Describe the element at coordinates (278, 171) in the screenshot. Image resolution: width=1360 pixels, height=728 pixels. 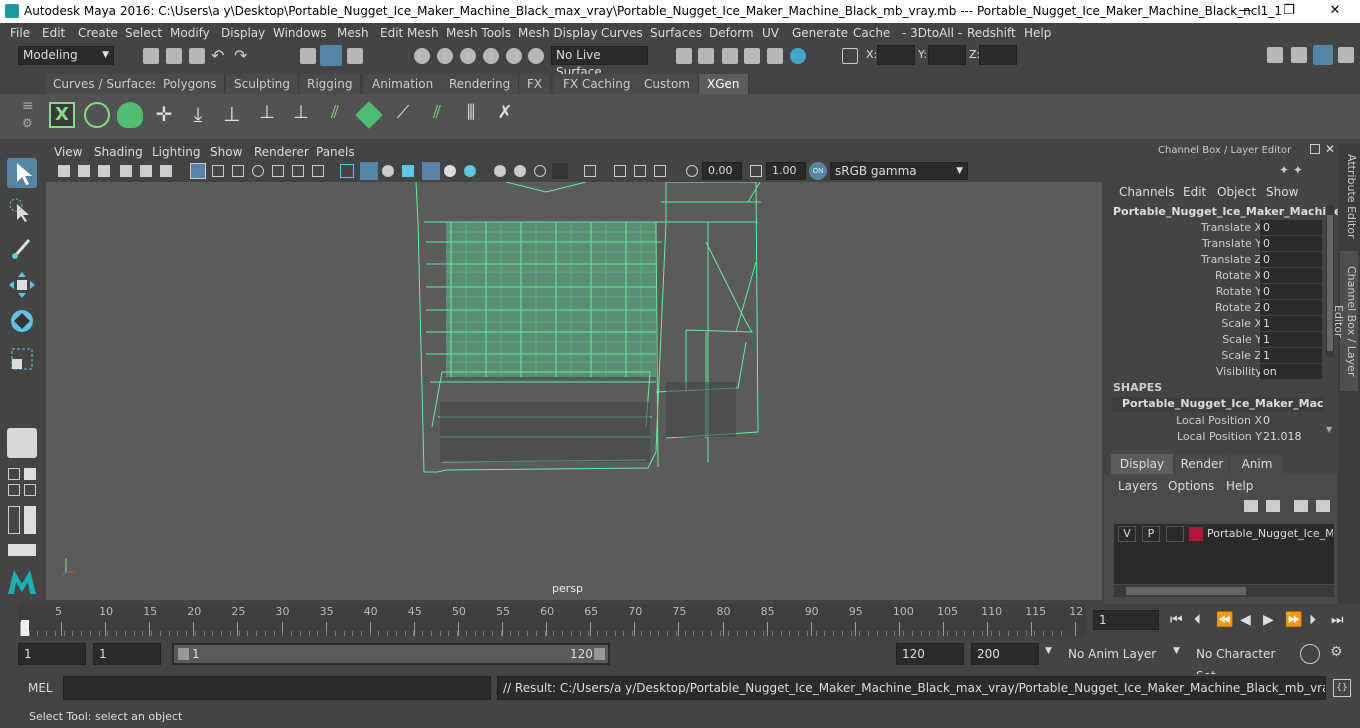
I see `field-chart-icon` at that location.